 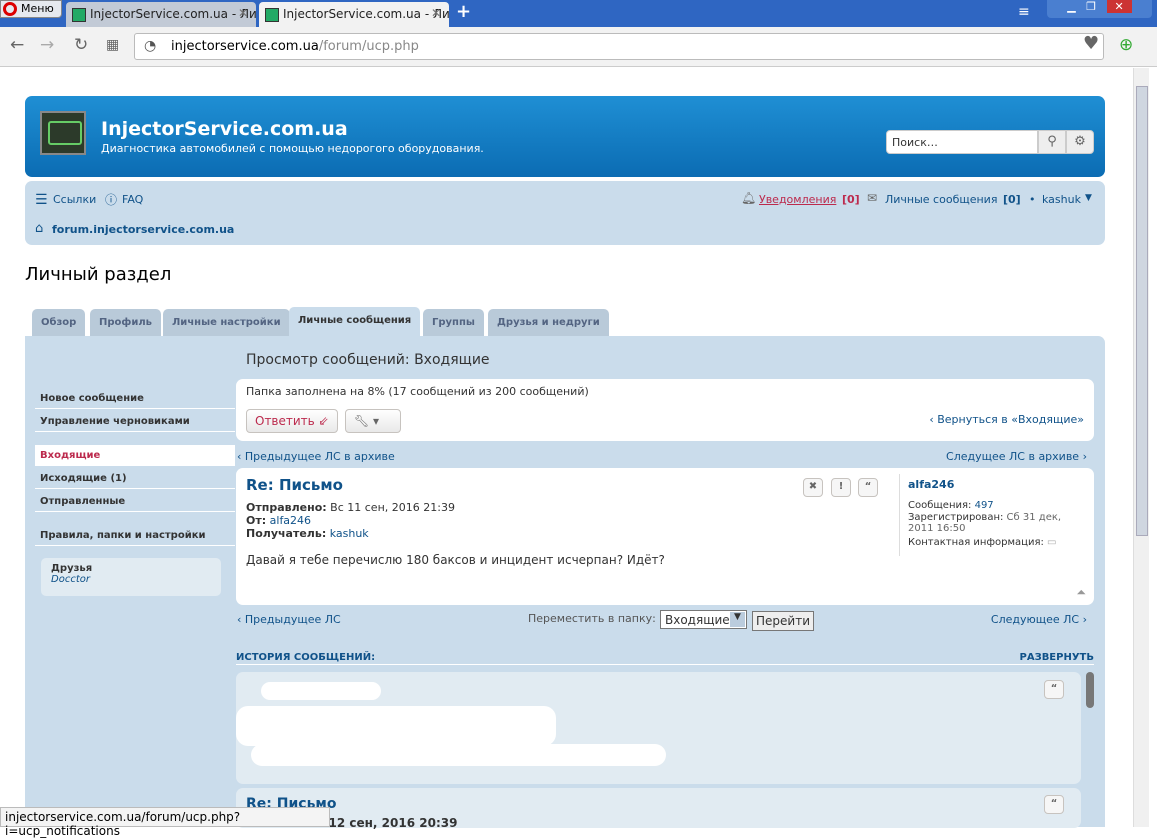 What do you see at coordinates (941, 199) in the screenshot?
I see `pm-link: Личные сообщения` at bounding box center [941, 199].